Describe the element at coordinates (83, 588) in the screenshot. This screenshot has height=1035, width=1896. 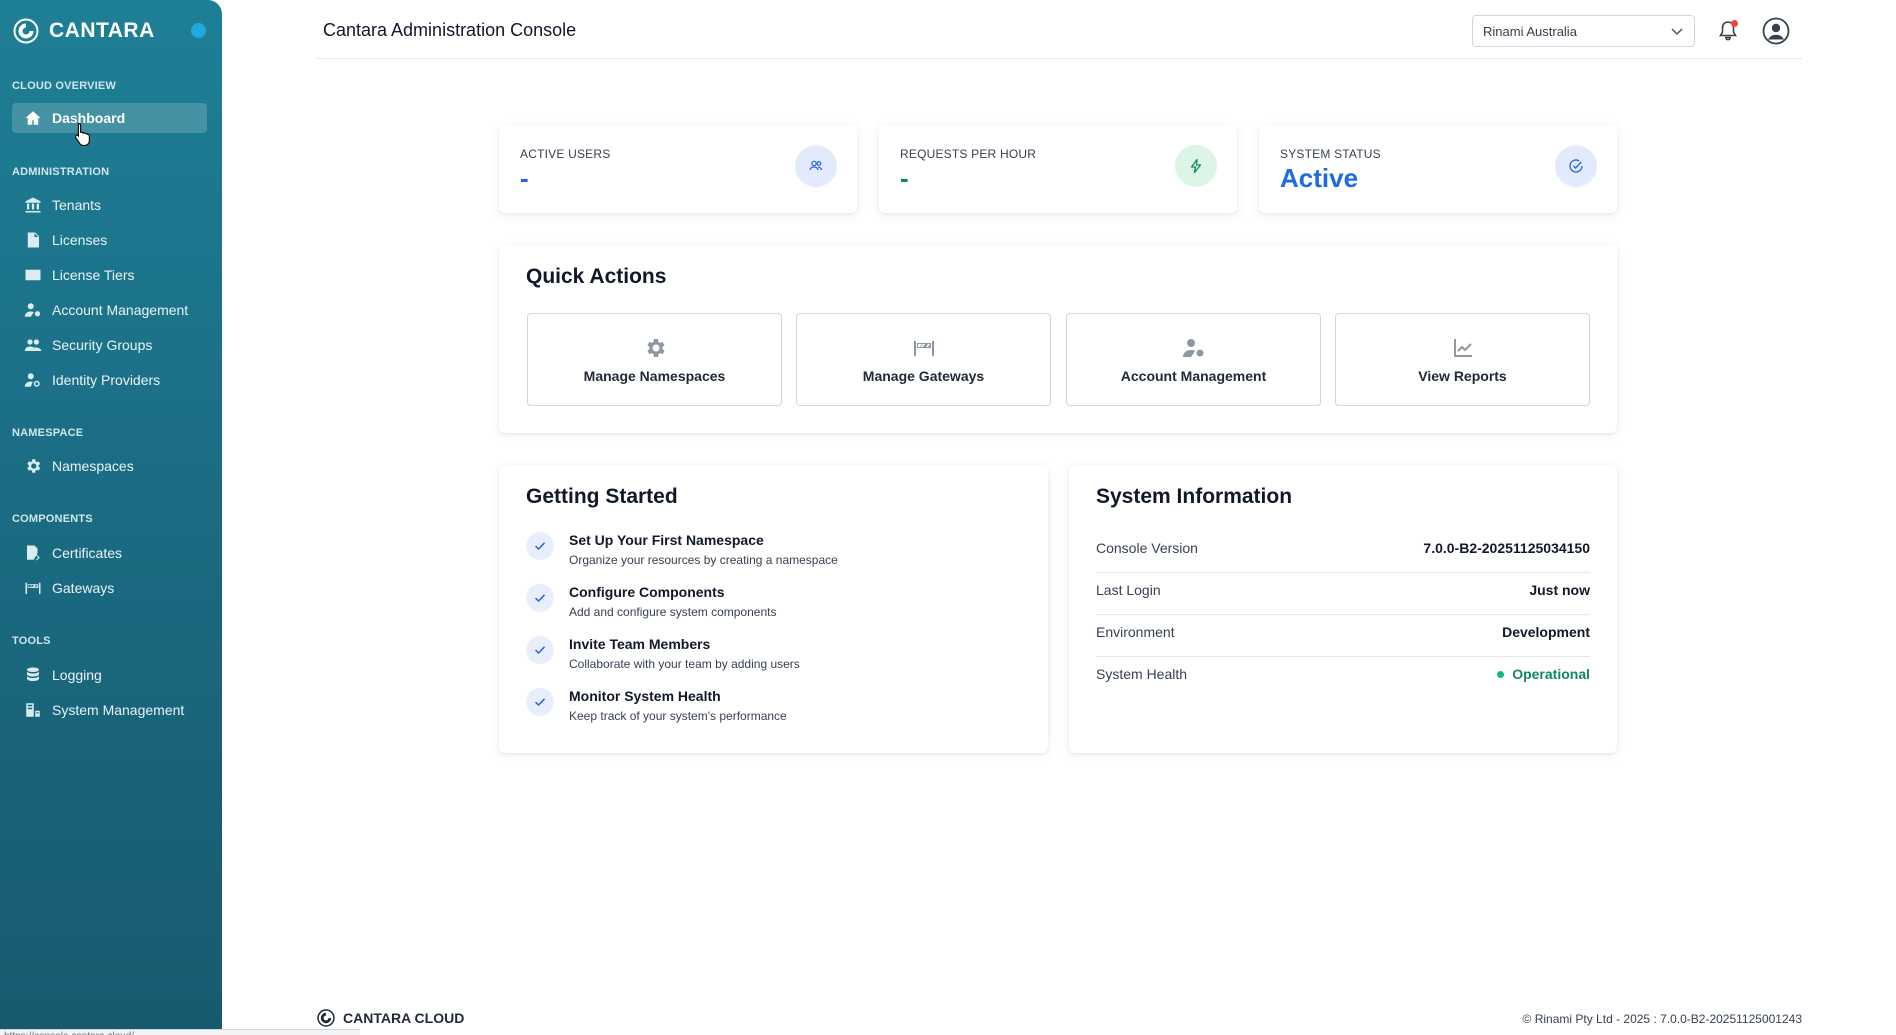
I see `sidebar-item-label: Gateways` at that location.